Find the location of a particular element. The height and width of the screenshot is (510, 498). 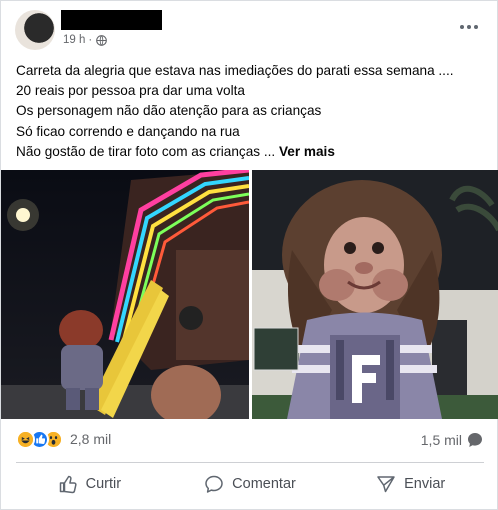

post-timestamp: 19 h is located at coordinates (74, 40).